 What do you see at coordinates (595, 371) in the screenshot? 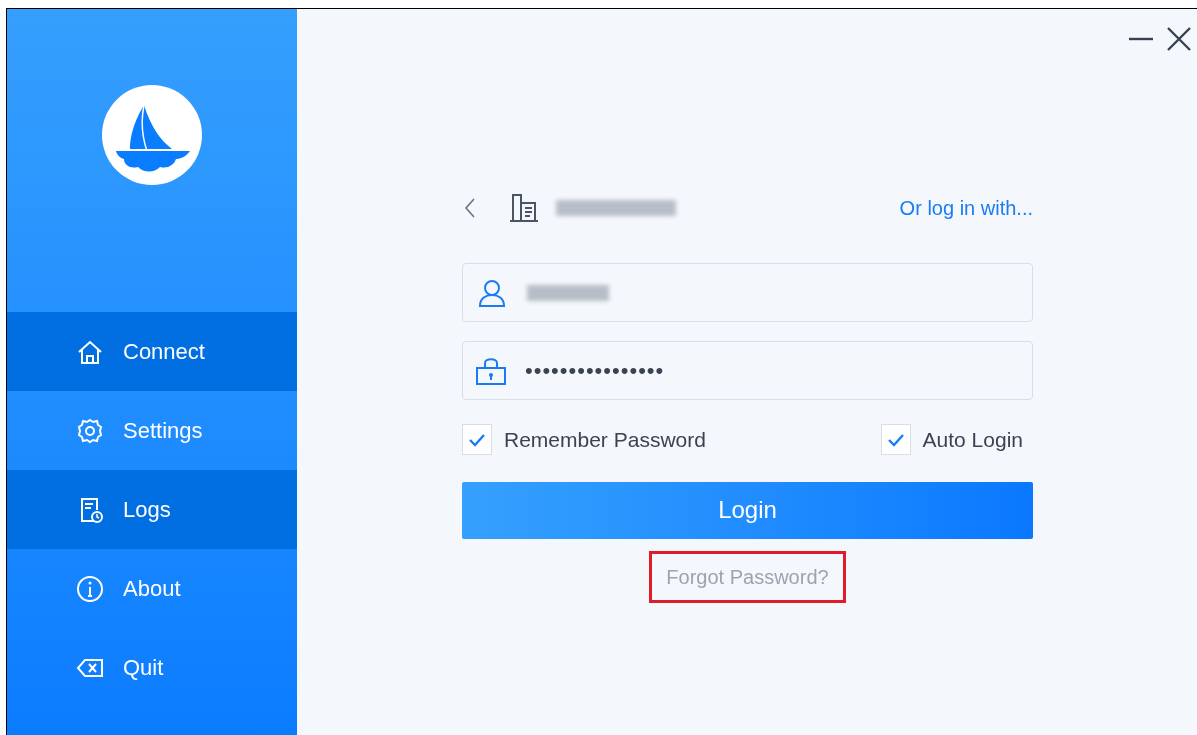
I see `password-value: ••••••••••••••••` at bounding box center [595, 371].